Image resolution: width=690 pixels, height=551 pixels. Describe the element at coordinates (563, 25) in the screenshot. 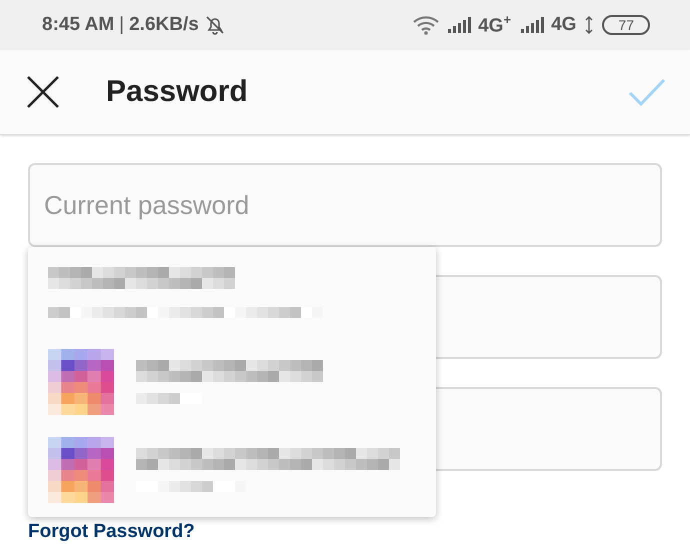

I see `network-text: 4G` at that location.